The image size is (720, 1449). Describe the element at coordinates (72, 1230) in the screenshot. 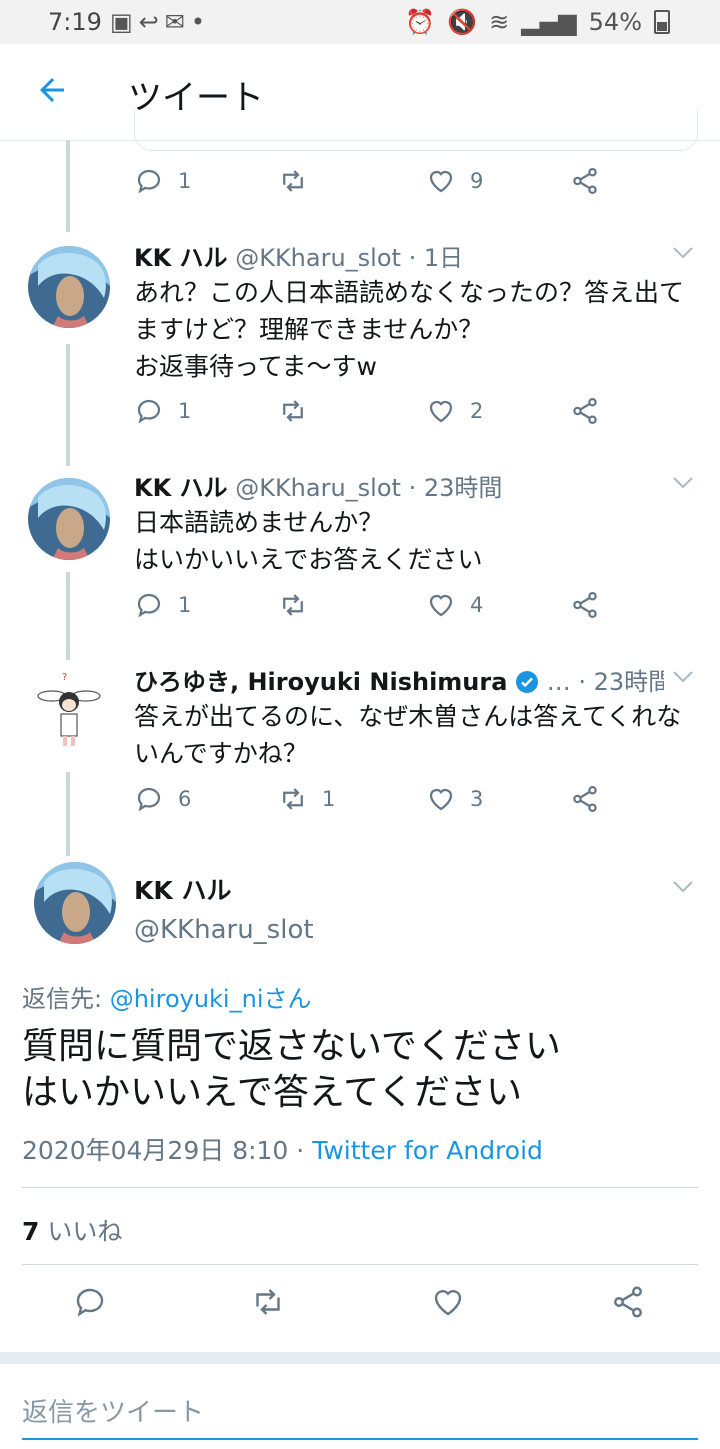

I see `likes-summary: 7 いいね` at that location.